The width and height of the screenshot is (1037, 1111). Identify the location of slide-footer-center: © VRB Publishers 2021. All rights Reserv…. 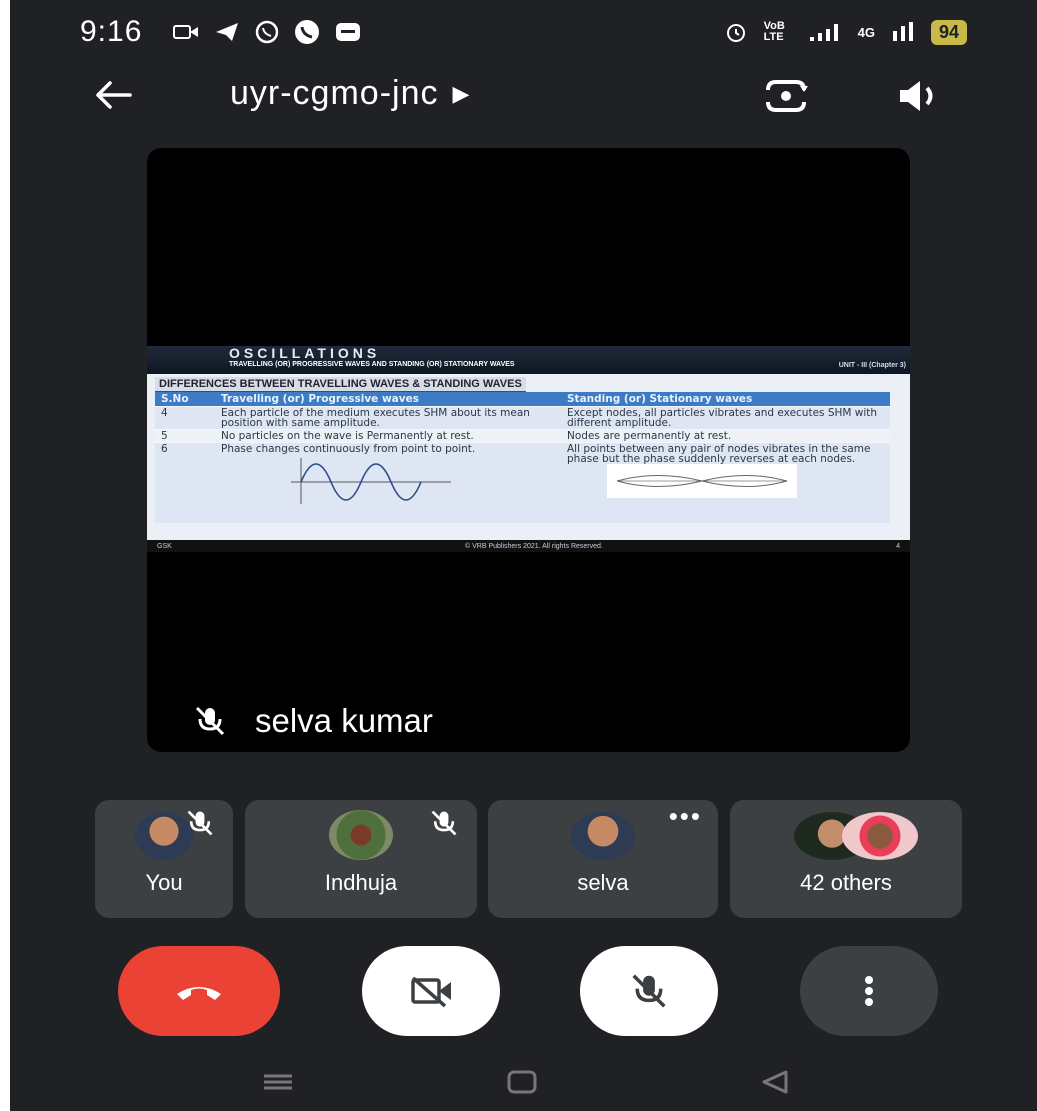
(534, 546).